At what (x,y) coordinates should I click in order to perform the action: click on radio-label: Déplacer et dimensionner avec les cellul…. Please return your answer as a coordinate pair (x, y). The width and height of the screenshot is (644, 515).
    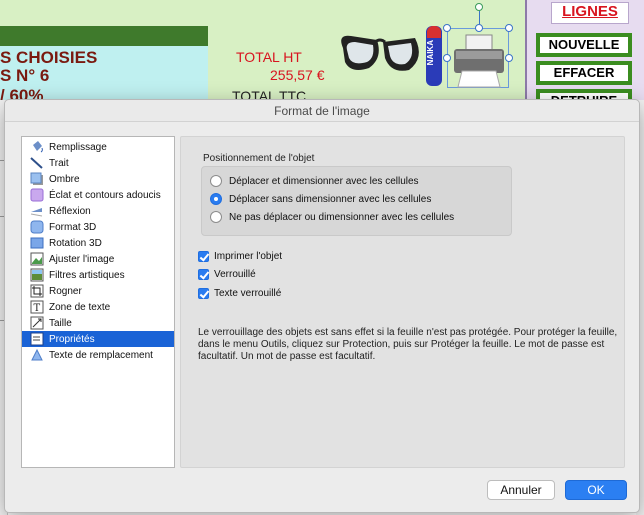
    Looking at the image, I should click on (324, 181).